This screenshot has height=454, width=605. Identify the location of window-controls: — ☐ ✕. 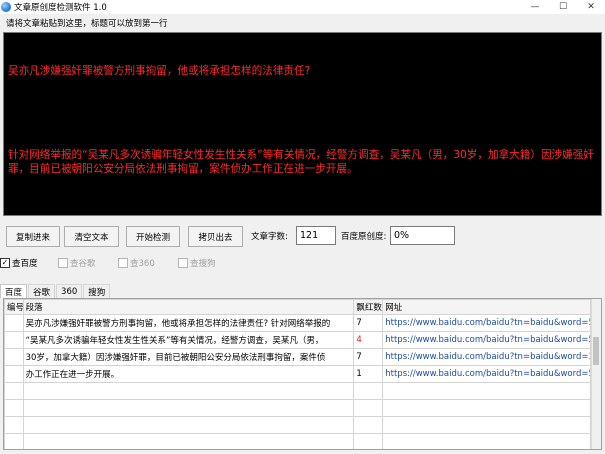
(563, 7).